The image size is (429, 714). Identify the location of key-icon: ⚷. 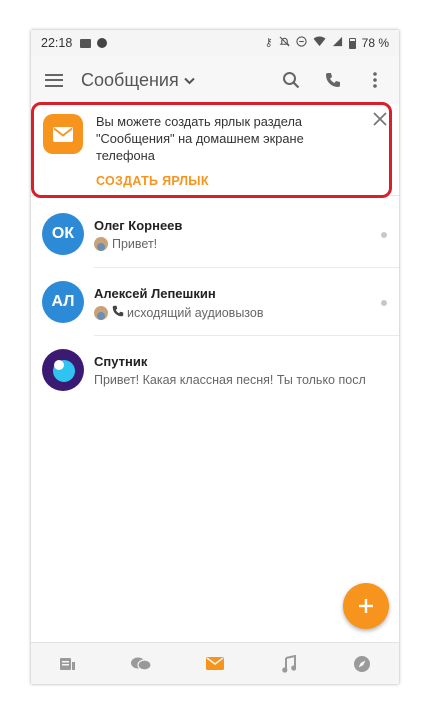
(268, 42).